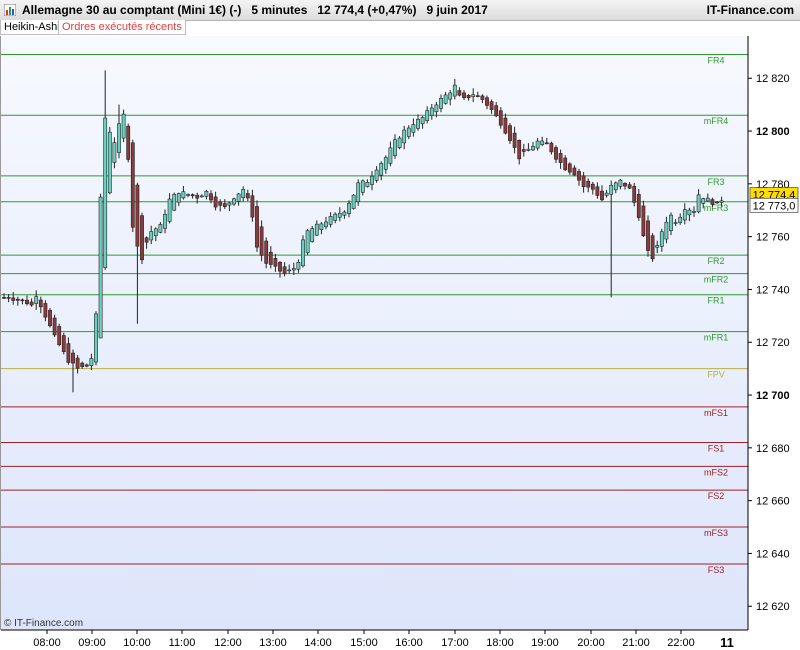 Image resolution: width=800 pixels, height=650 pixels. I want to click on level-label-fpv: FPV, so click(716, 375).